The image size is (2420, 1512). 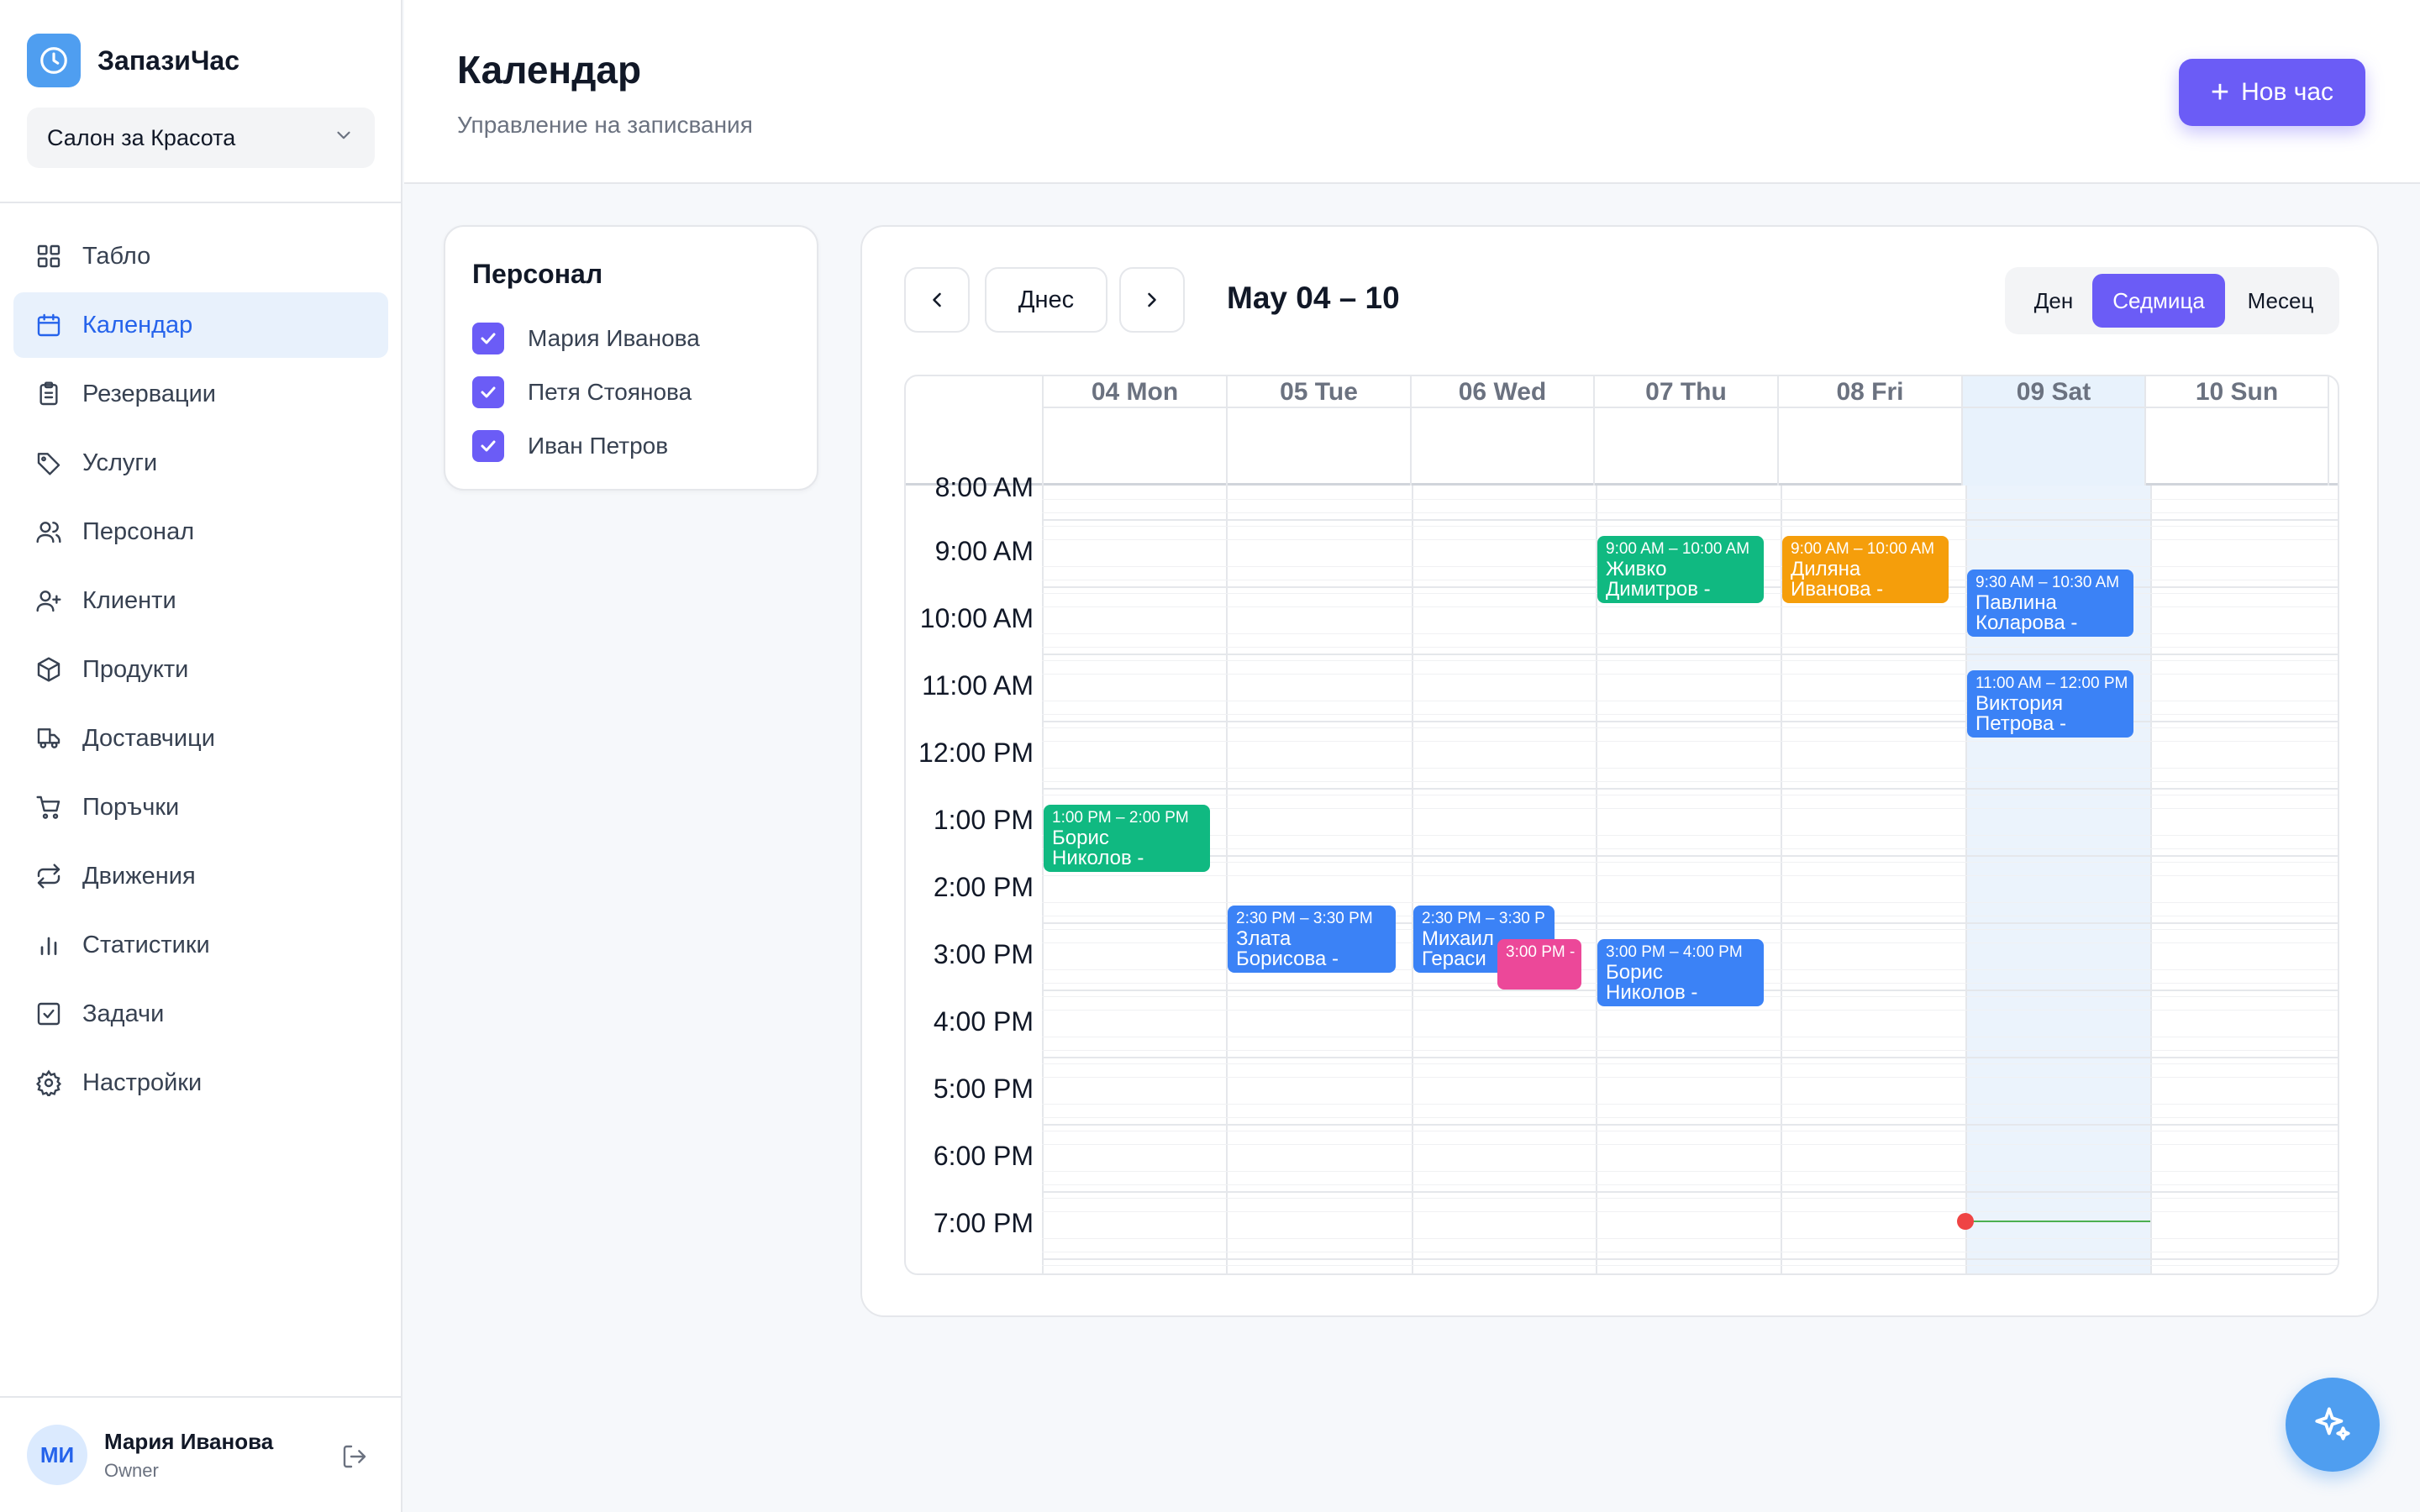 I want to click on event-name: Борис, so click(x=1634, y=972).